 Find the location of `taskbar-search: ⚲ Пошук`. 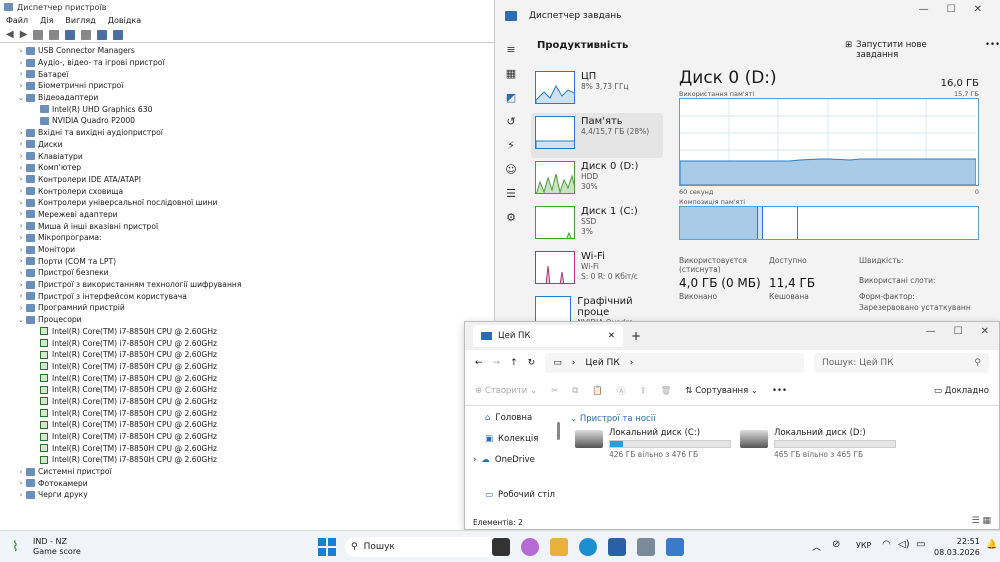

taskbar-search: ⚲ Пошук is located at coordinates (427, 547).